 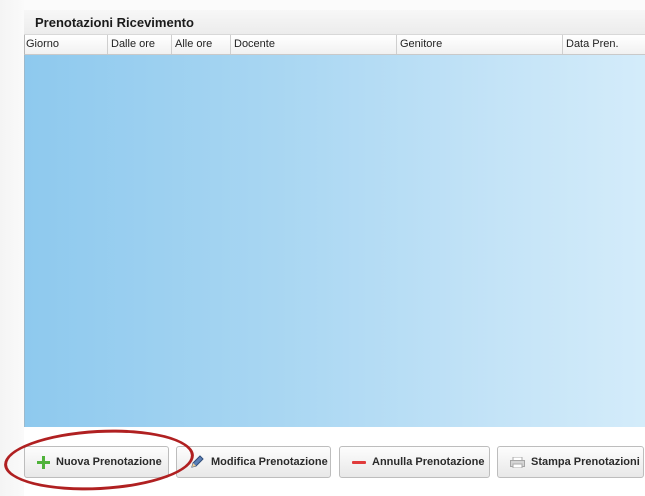 What do you see at coordinates (201, 44) in the screenshot?
I see `column-header-alle-ore: Alle ore` at bounding box center [201, 44].